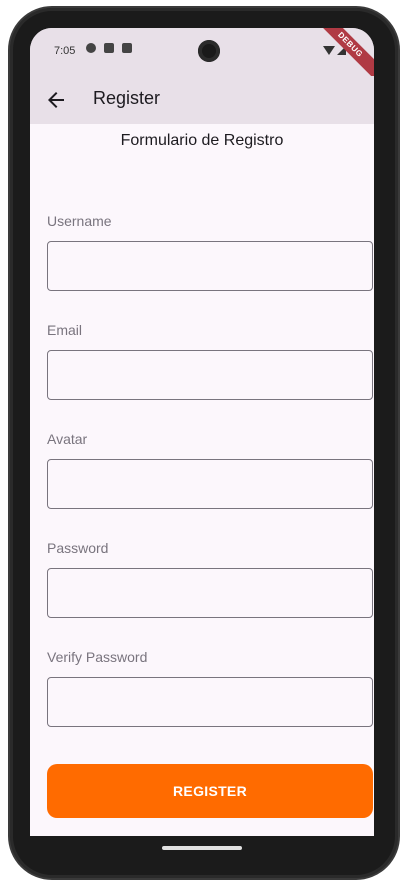 This screenshot has height=884, width=405. What do you see at coordinates (65, 330) in the screenshot?
I see `email-label: Email` at bounding box center [65, 330].